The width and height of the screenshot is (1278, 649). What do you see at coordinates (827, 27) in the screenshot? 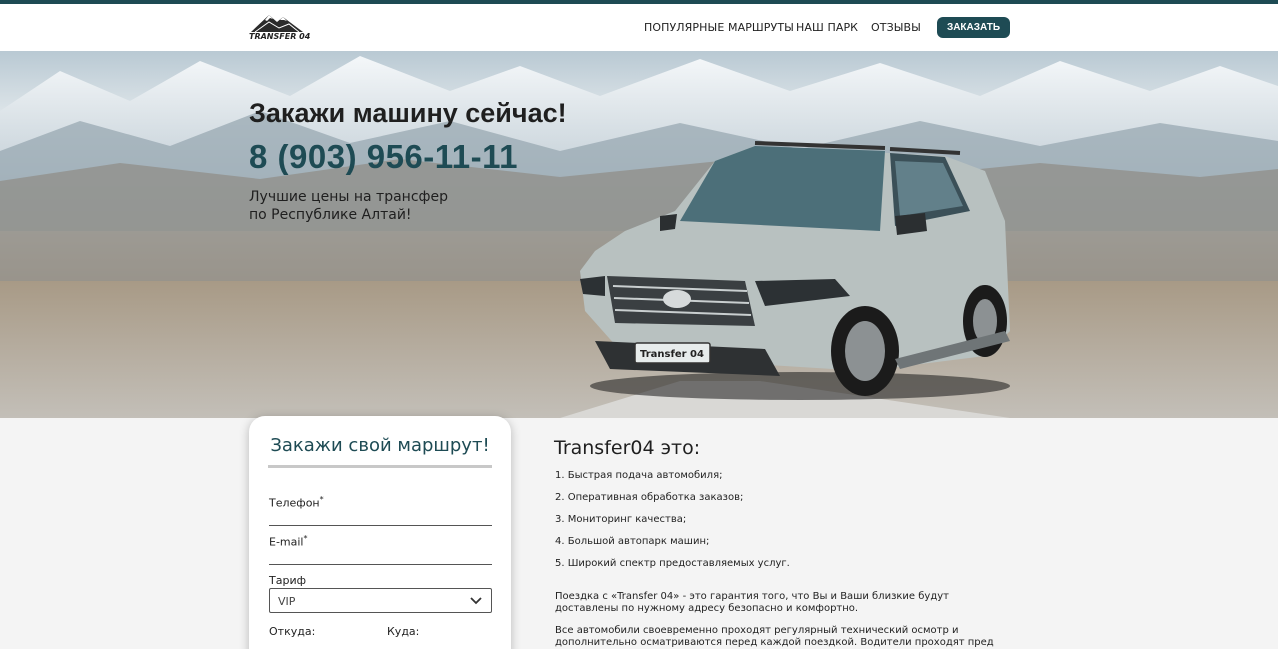
I see `nav-our-fleet: НАШ ПАРК` at bounding box center [827, 27].